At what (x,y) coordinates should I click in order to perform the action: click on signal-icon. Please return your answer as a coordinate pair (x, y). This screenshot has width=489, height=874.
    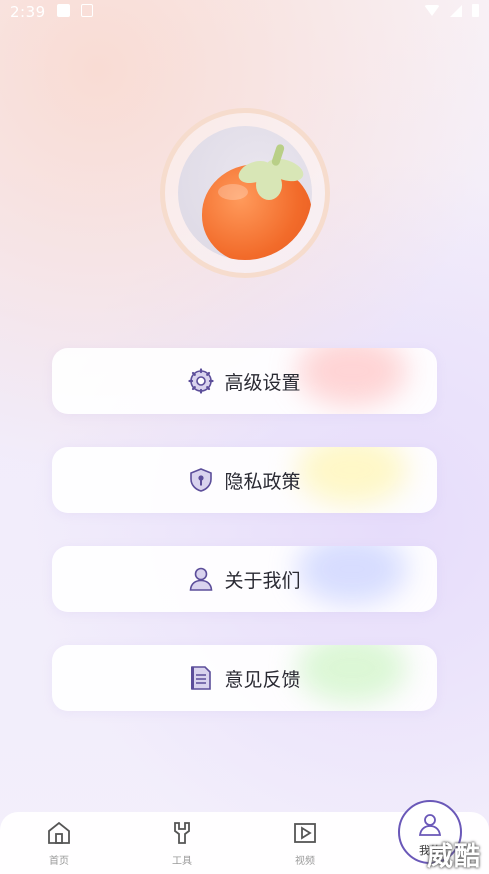
    Looking at the image, I should click on (456, 10).